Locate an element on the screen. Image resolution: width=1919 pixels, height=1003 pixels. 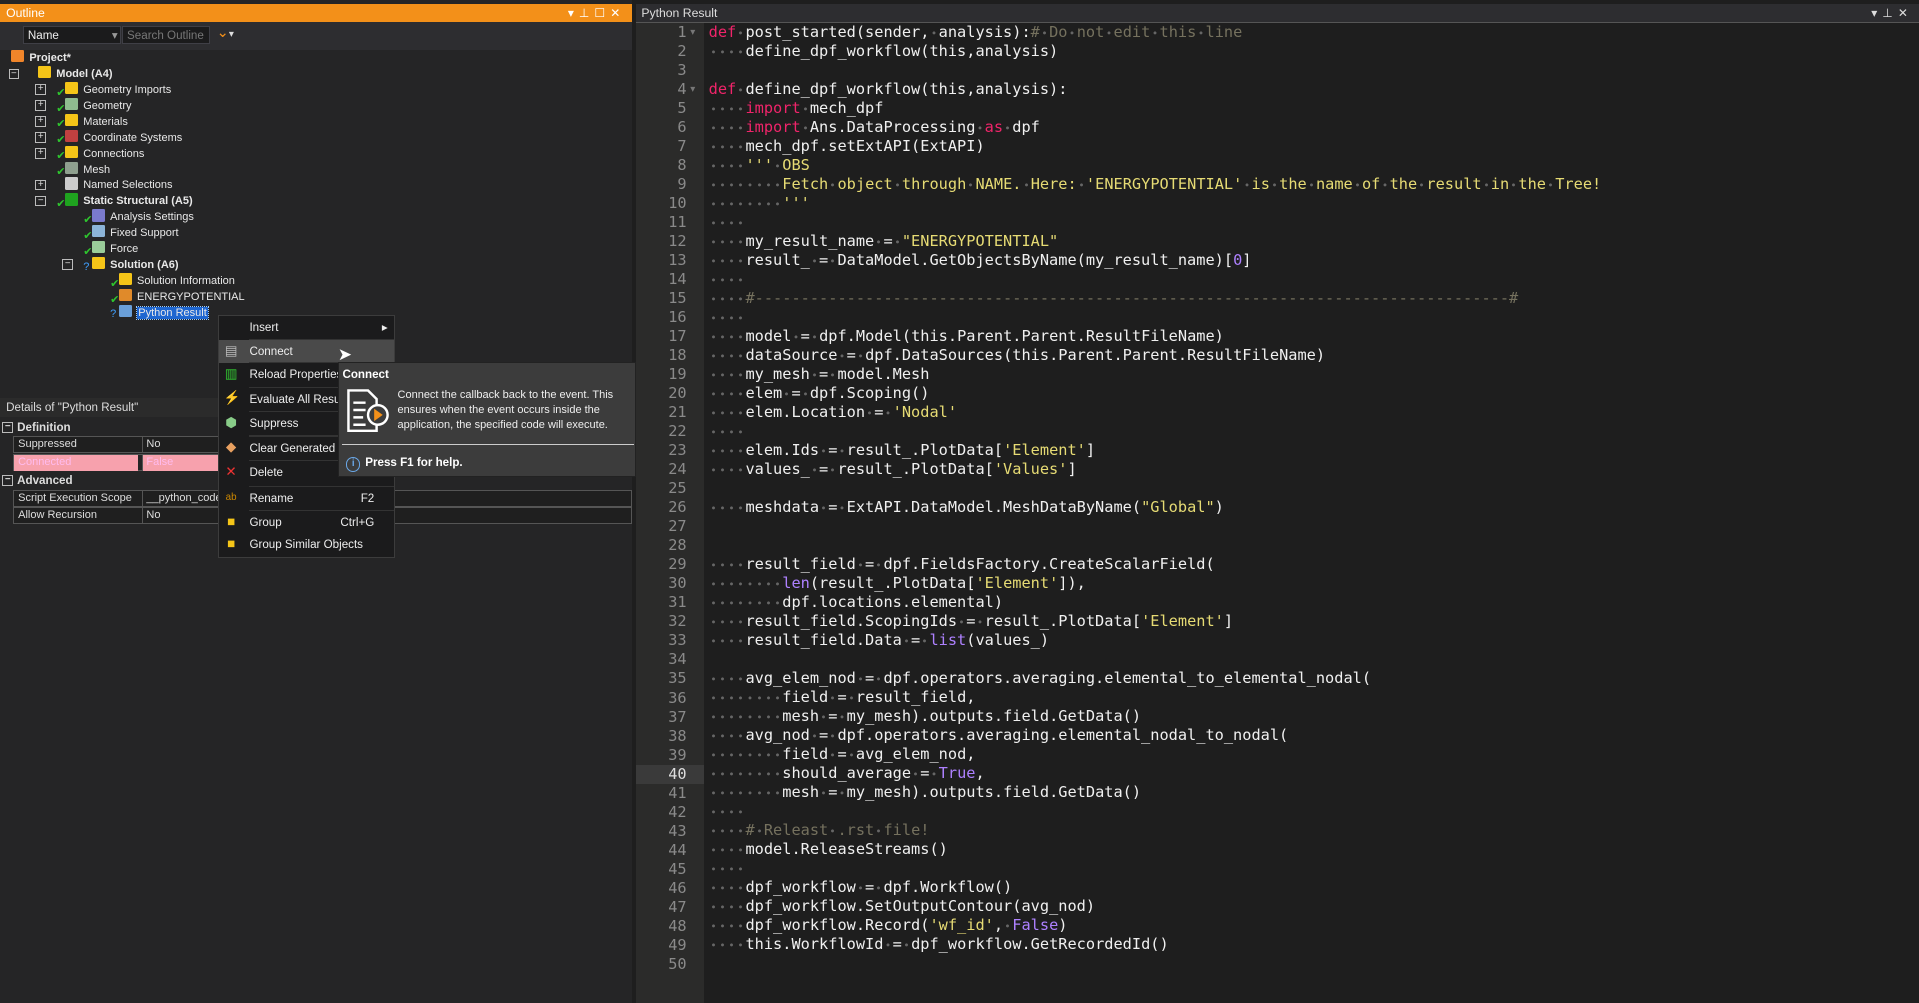
code-line: define_dpf_workflow(this,analysis) is located at coordinates (1313, 51).